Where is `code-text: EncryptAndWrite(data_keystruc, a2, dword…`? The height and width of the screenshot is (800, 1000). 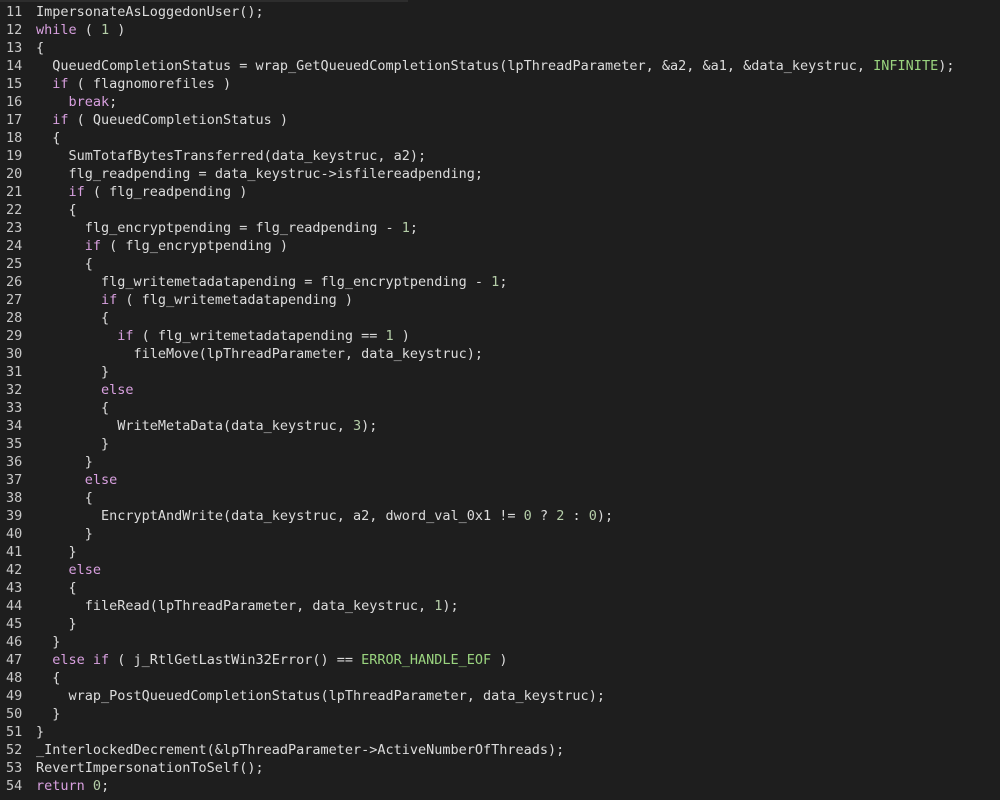 code-text: EncryptAndWrite(data_keystruc, a2, dword… is located at coordinates (324, 516).